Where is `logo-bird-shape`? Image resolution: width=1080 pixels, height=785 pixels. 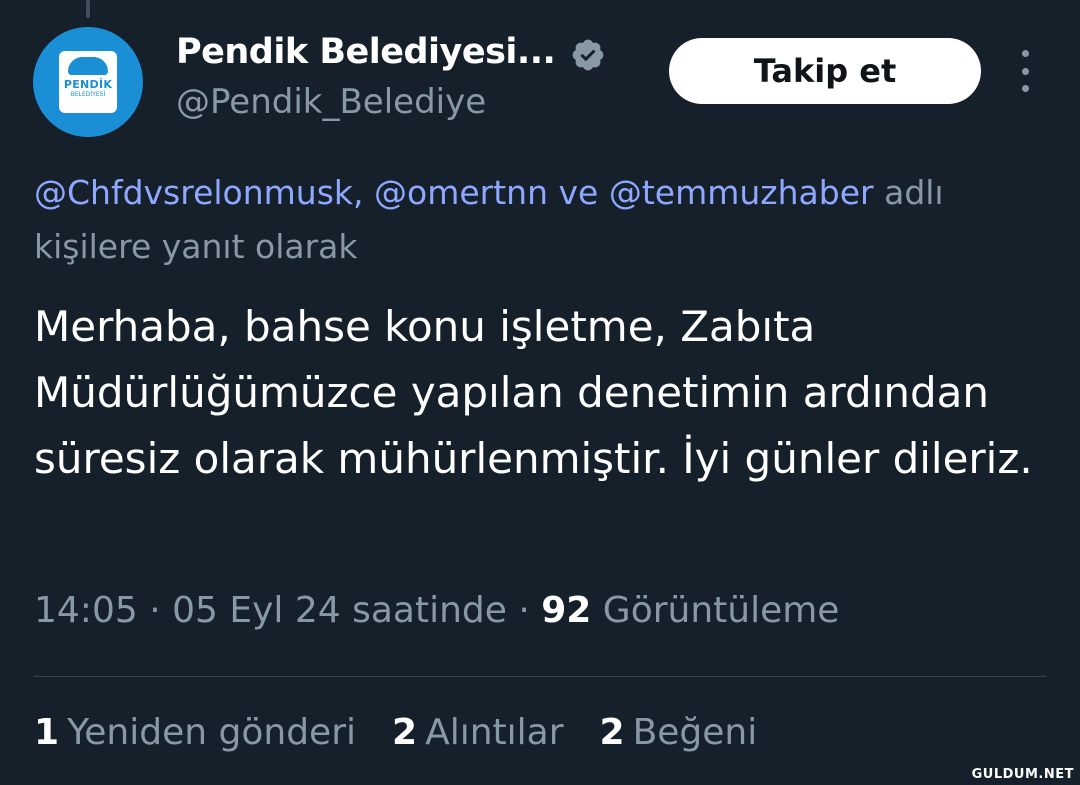
logo-bird-shape is located at coordinates (88, 66).